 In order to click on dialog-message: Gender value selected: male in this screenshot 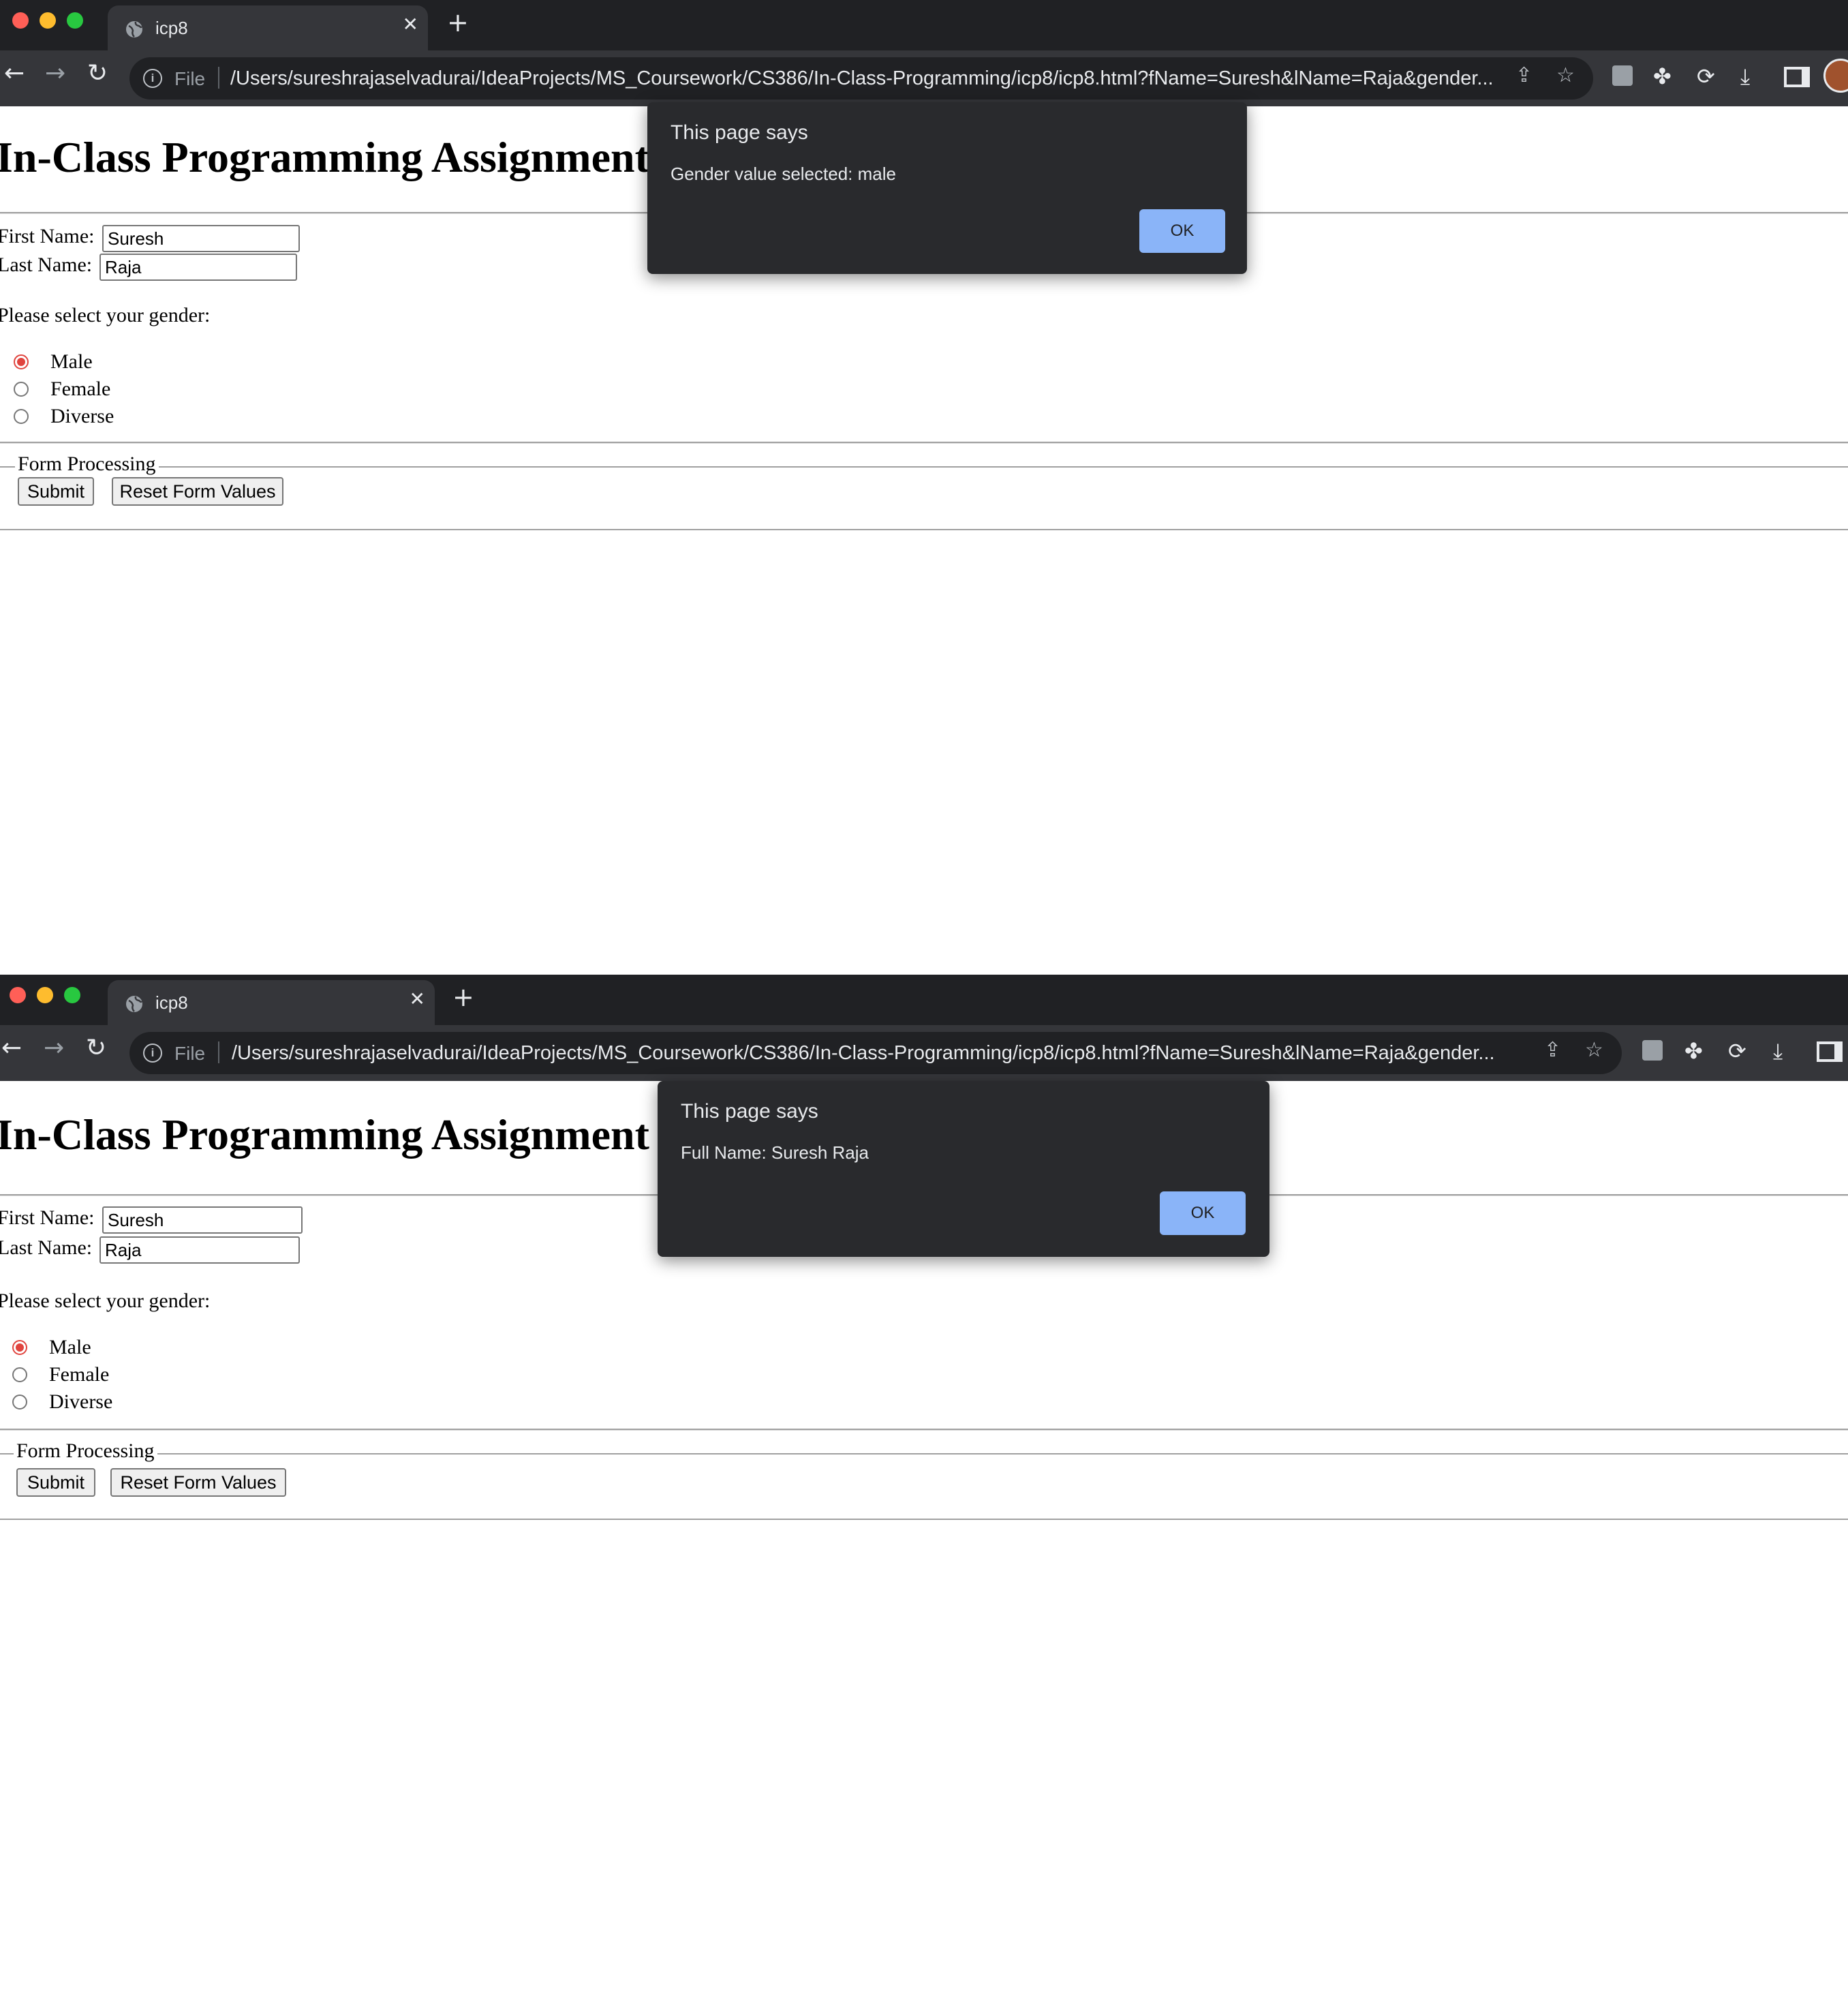, I will do `click(783, 174)`.